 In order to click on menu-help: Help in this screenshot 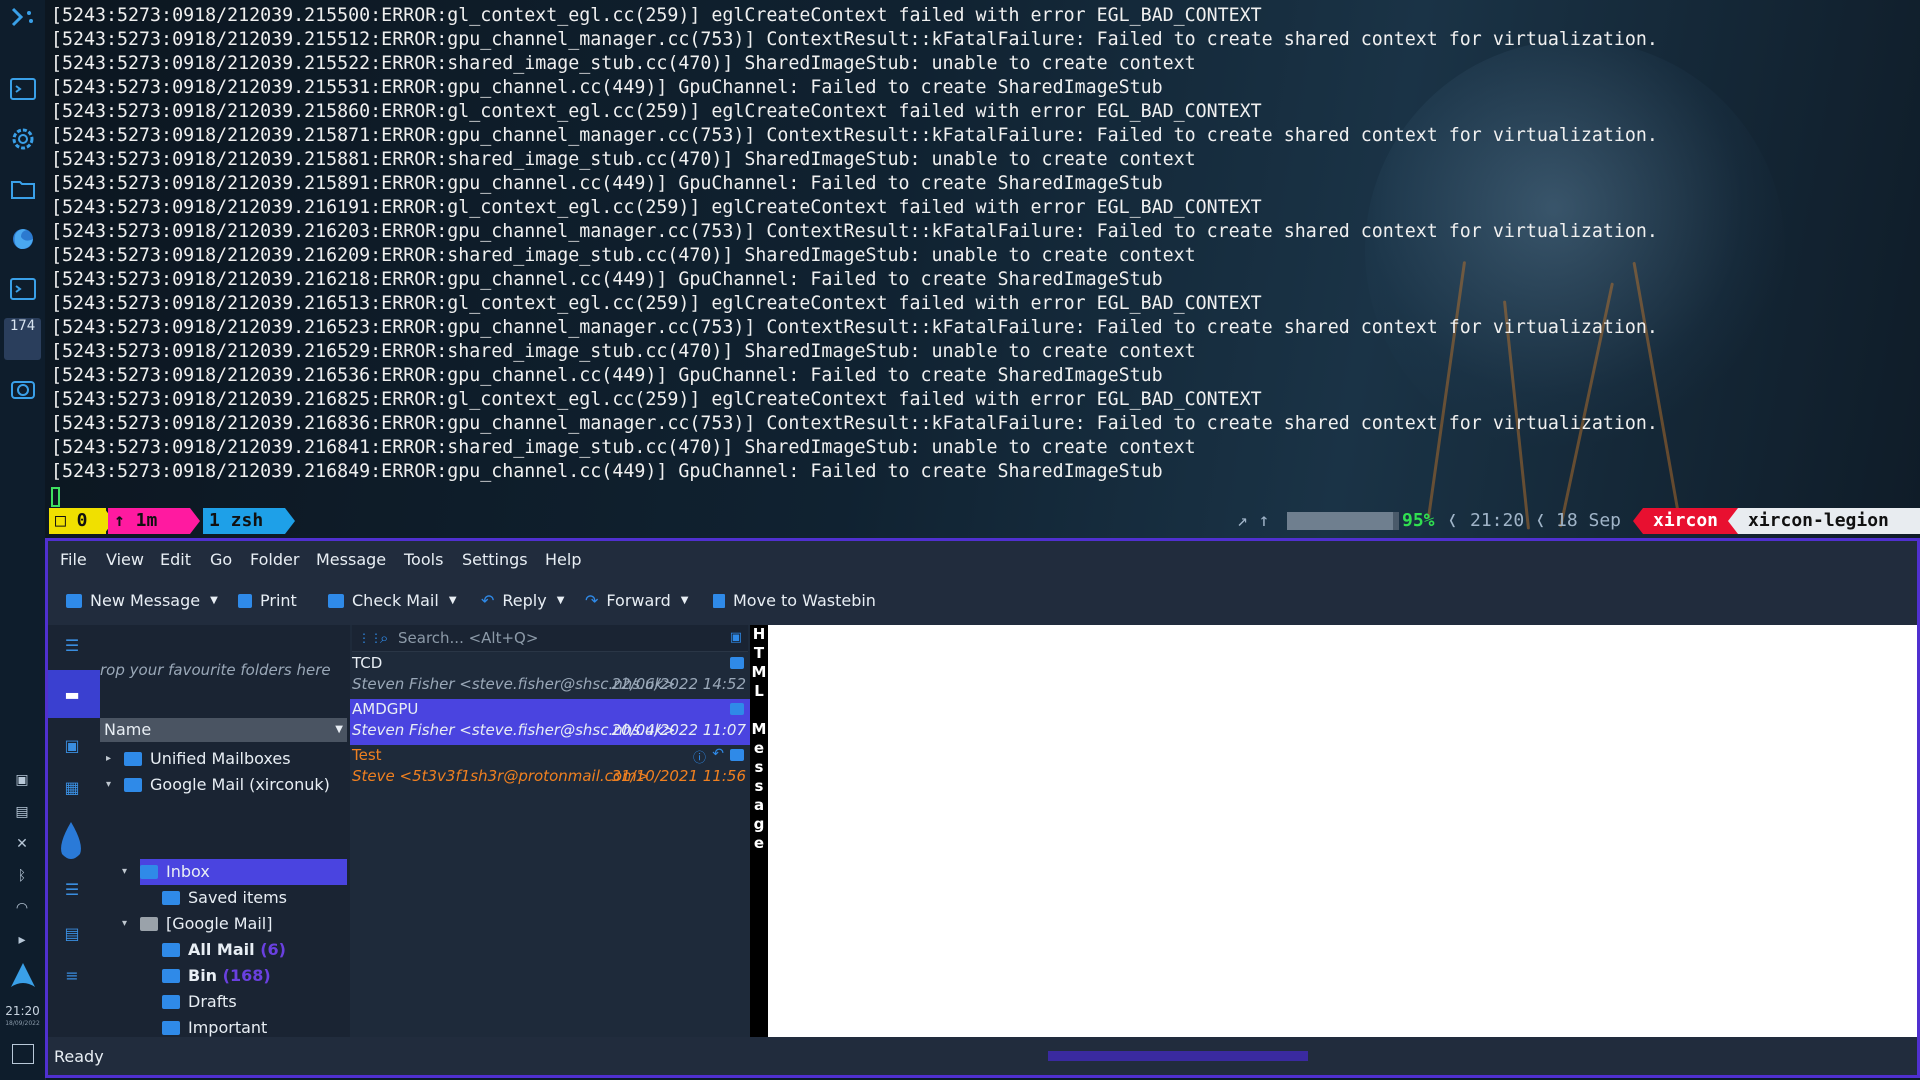, I will do `click(563, 559)`.